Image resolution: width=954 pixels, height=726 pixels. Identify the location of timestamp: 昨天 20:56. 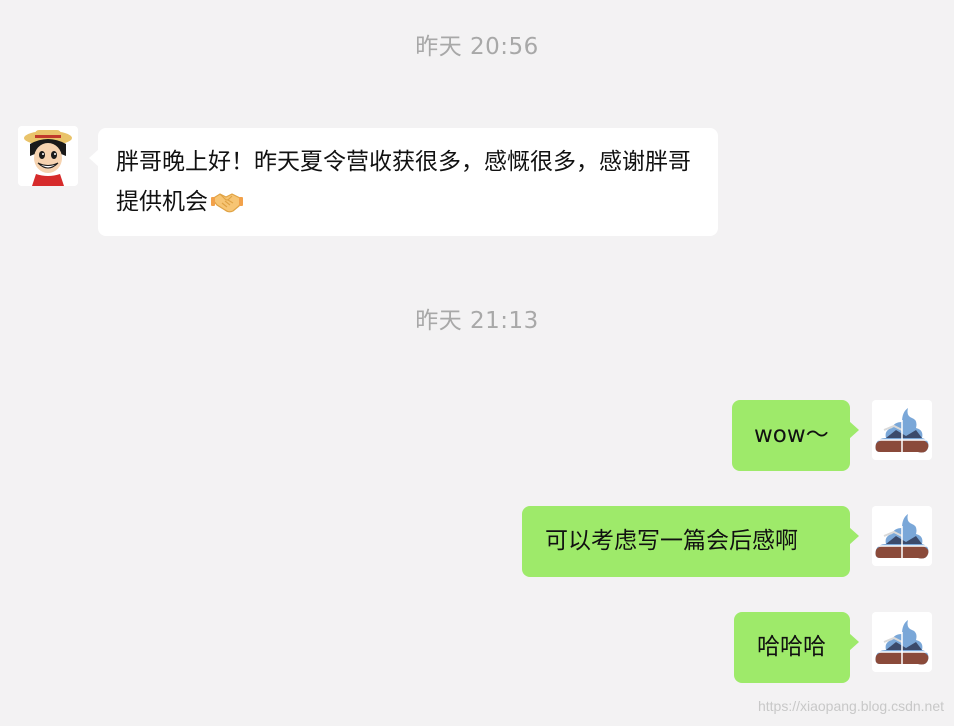
(477, 47).